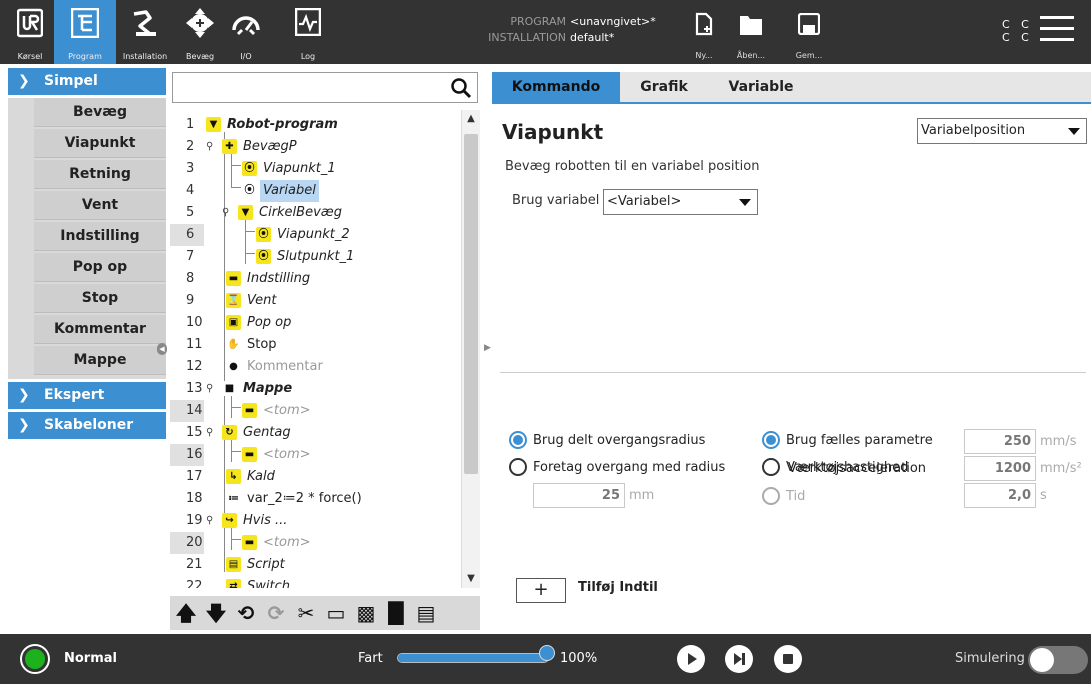 Image resolution: width=1091 pixels, height=684 pixels. Describe the element at coordinates (316, 125) in the screenshot. I see `tree-row: 1 ▼ Robot-program` at that location.